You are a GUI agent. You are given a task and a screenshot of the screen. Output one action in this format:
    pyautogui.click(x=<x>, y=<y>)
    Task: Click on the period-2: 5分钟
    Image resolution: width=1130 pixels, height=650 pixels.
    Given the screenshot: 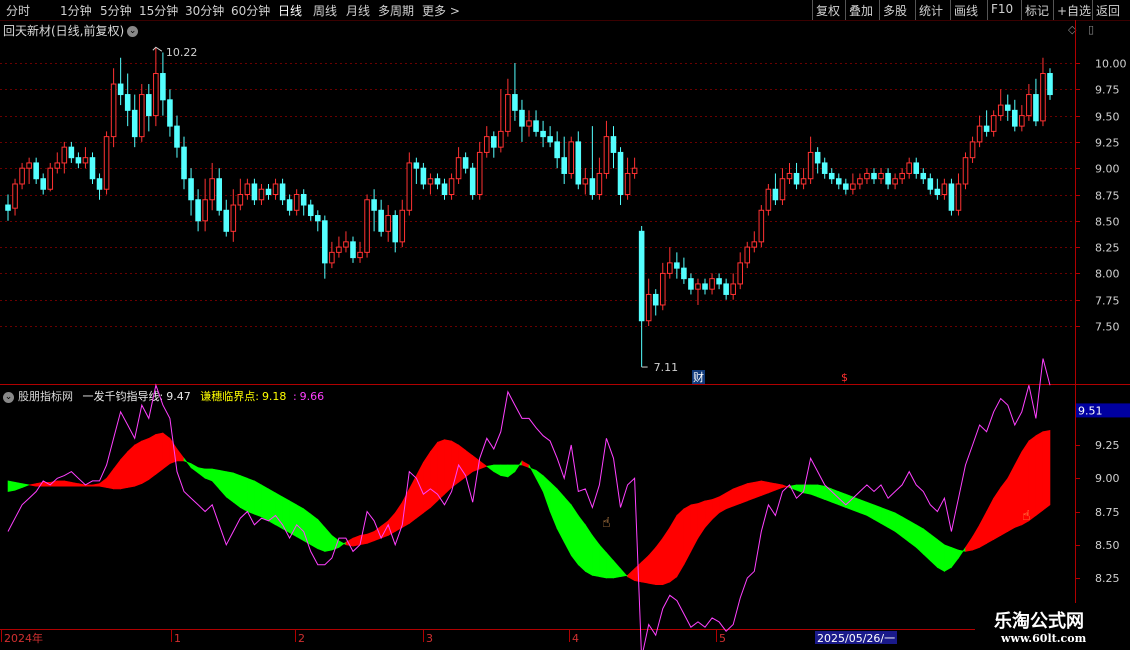 What is the action you would take?
    pyautogui.click(x=116, y=10)
    